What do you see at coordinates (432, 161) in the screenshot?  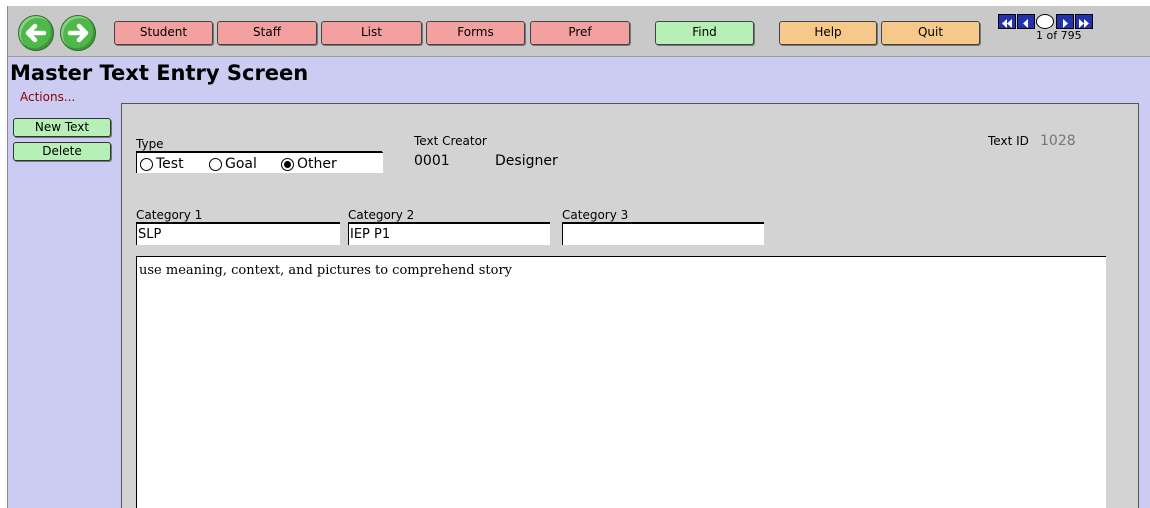 I see `text-creator-id: 0001` at bounding box center [432, 161].